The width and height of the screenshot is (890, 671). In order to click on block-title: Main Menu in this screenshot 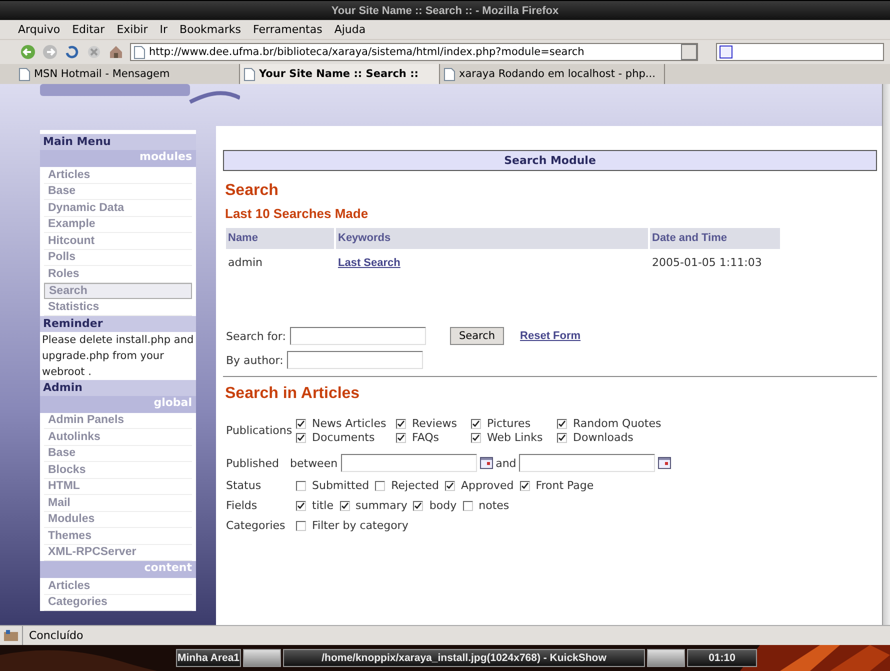, I will do `click(118, 142)`.